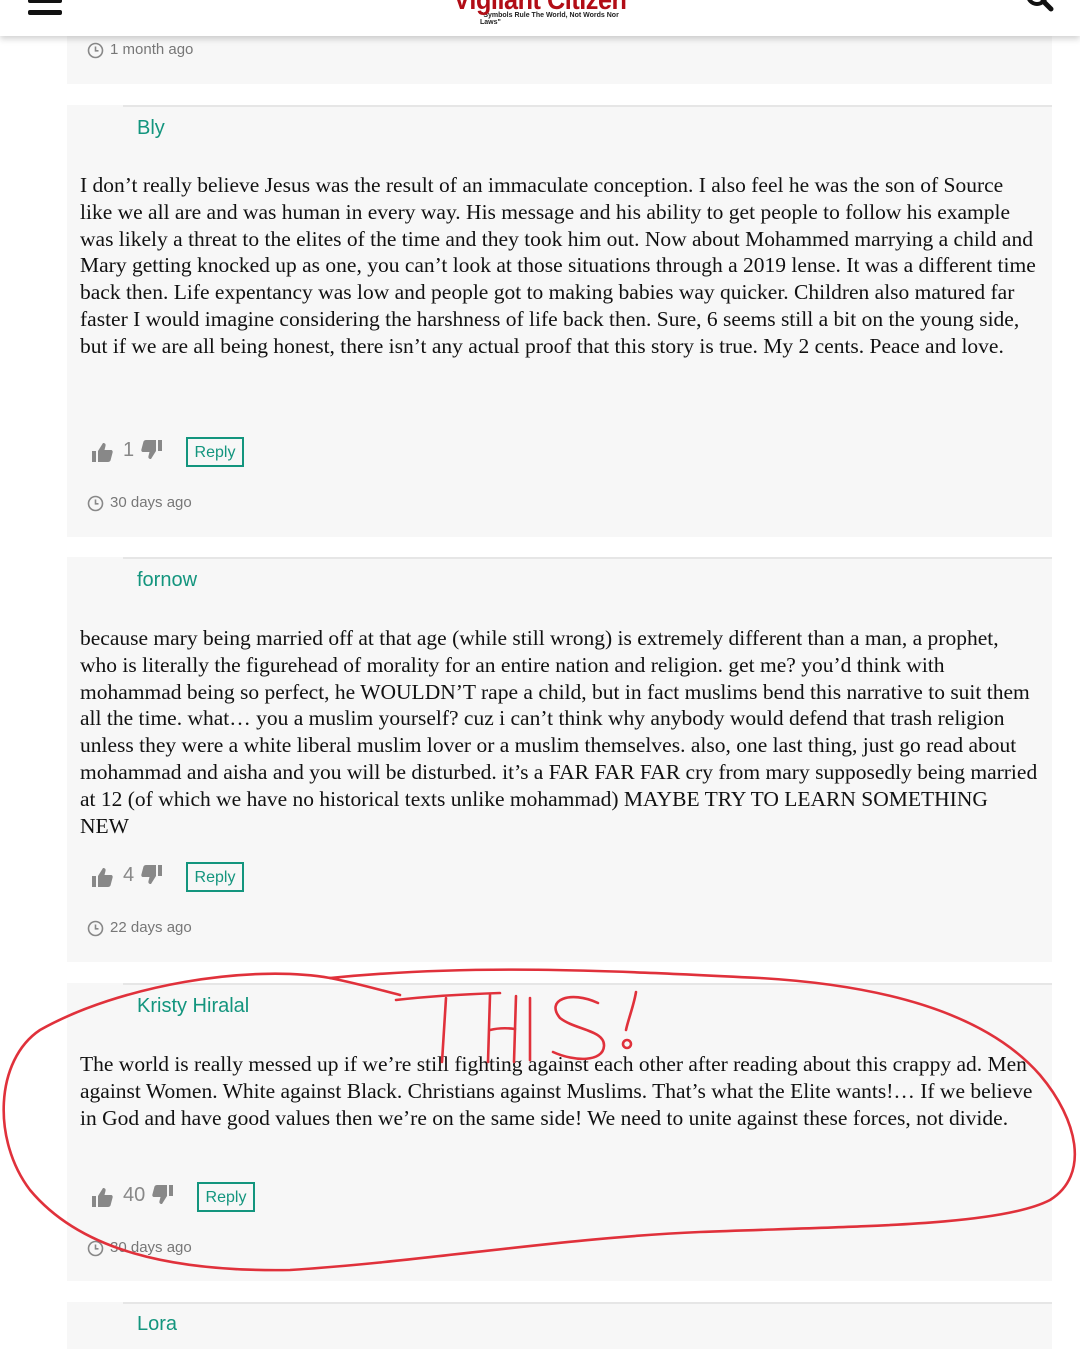  I want to click on comment-author: Bly, so click(151, 128).